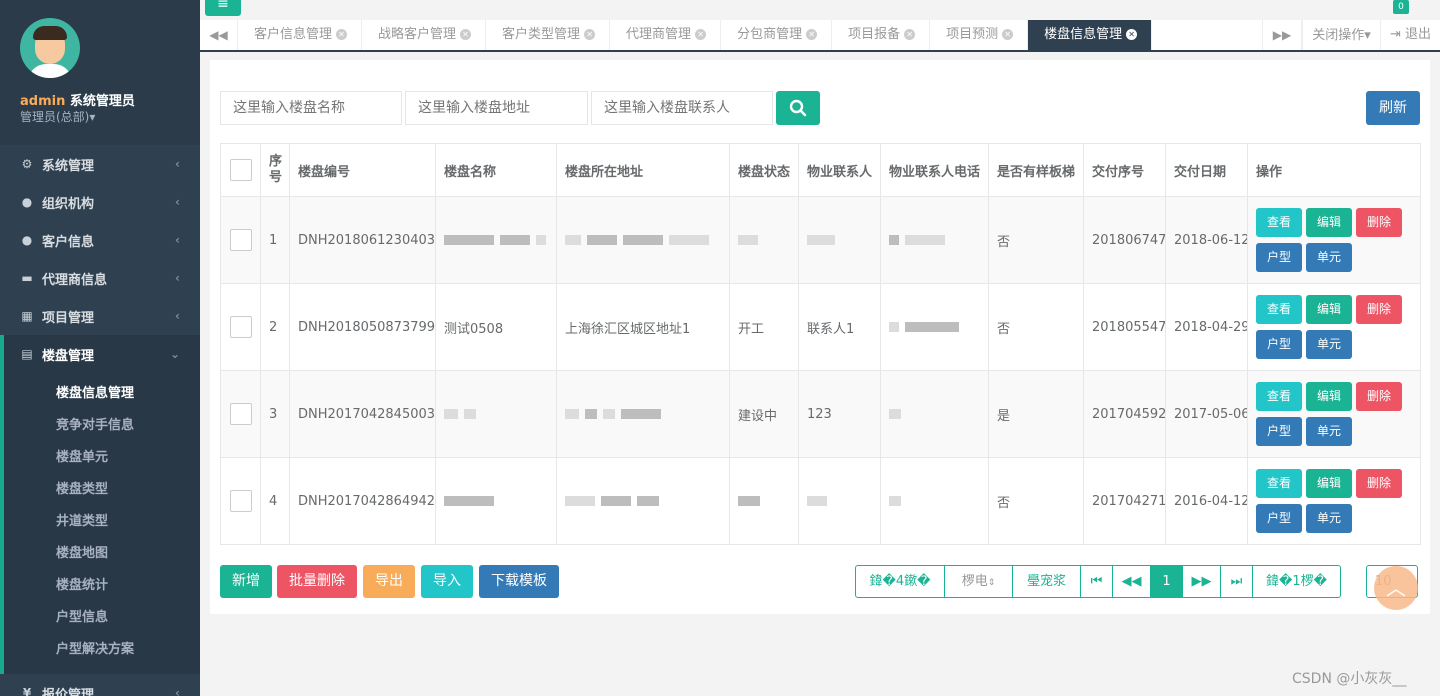  Describe the element at coordinates (974, 581) in the screenshot. I see `page-size-text: 椤电` at that location.